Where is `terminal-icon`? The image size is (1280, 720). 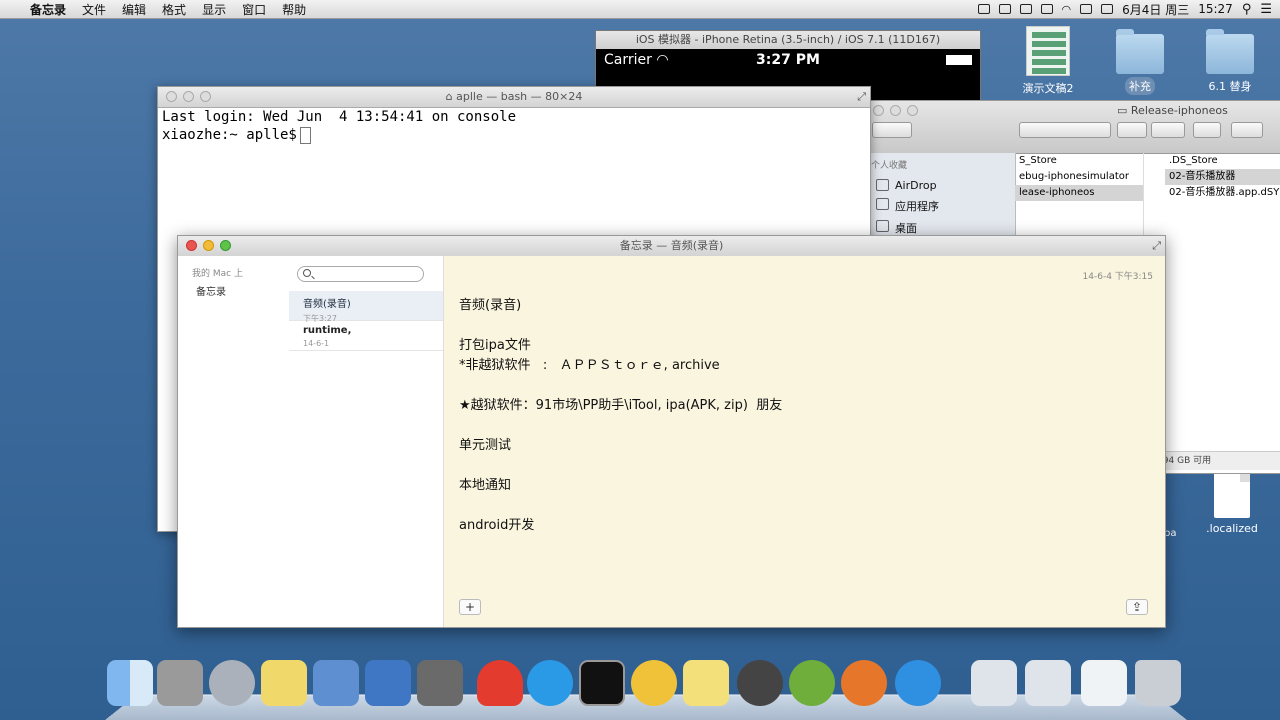 terminal-icon is located at coordinates (602, 683).